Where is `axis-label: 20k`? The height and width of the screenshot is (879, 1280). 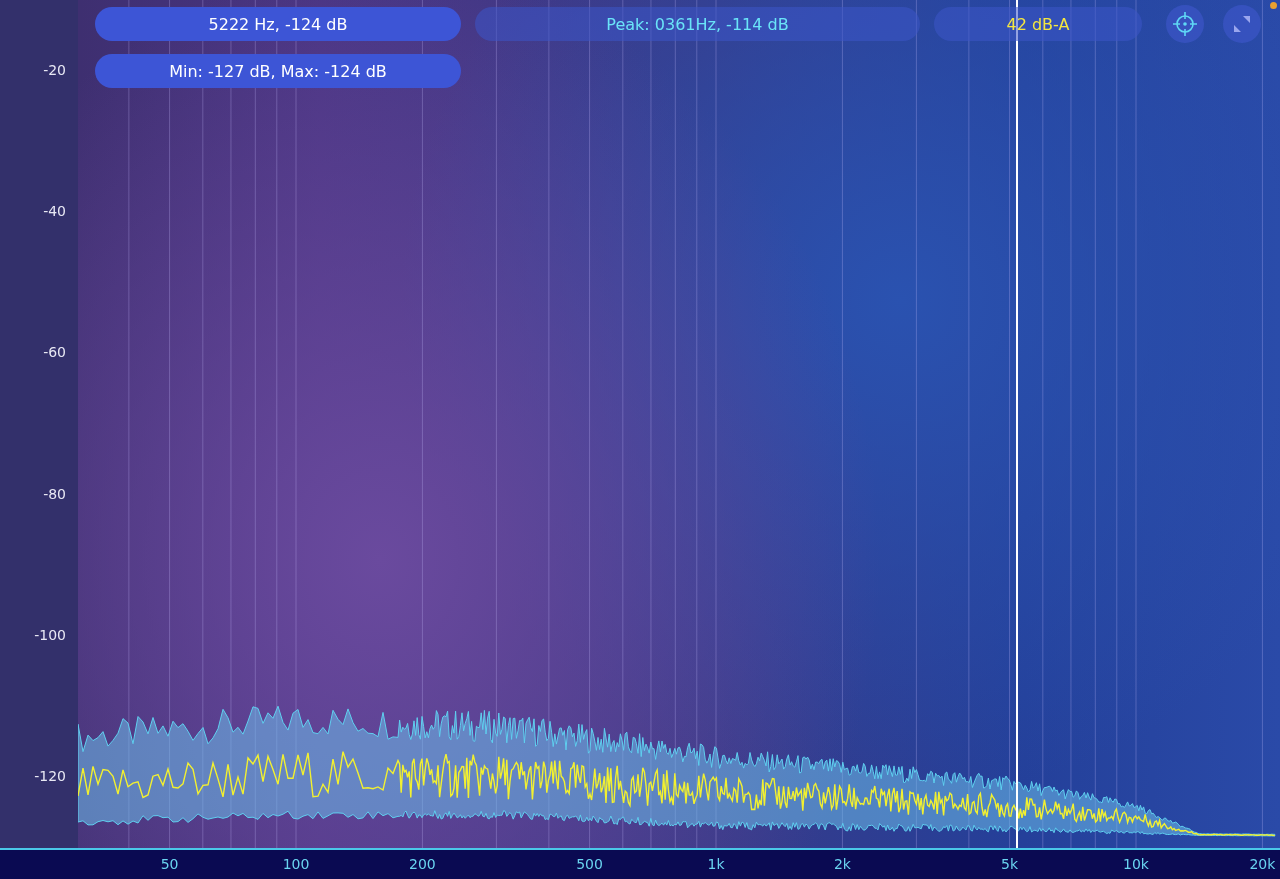 axis-label: 20k is located at coordinates (1262, 864).